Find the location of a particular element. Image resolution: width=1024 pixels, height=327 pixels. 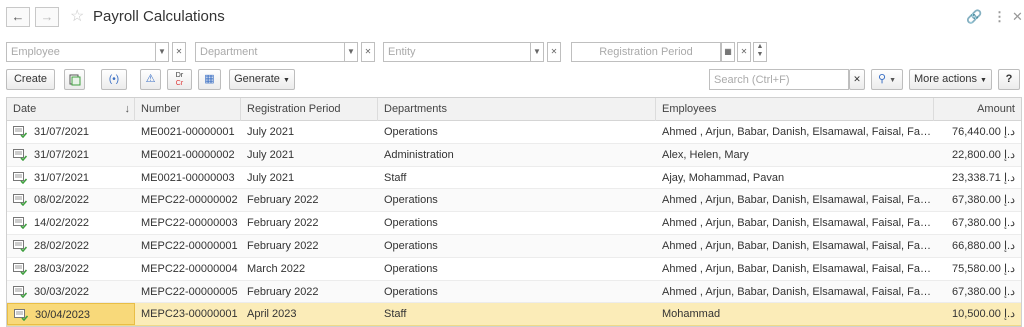

search-button: ⚲ ▼ is located at coordinates (887, 79).